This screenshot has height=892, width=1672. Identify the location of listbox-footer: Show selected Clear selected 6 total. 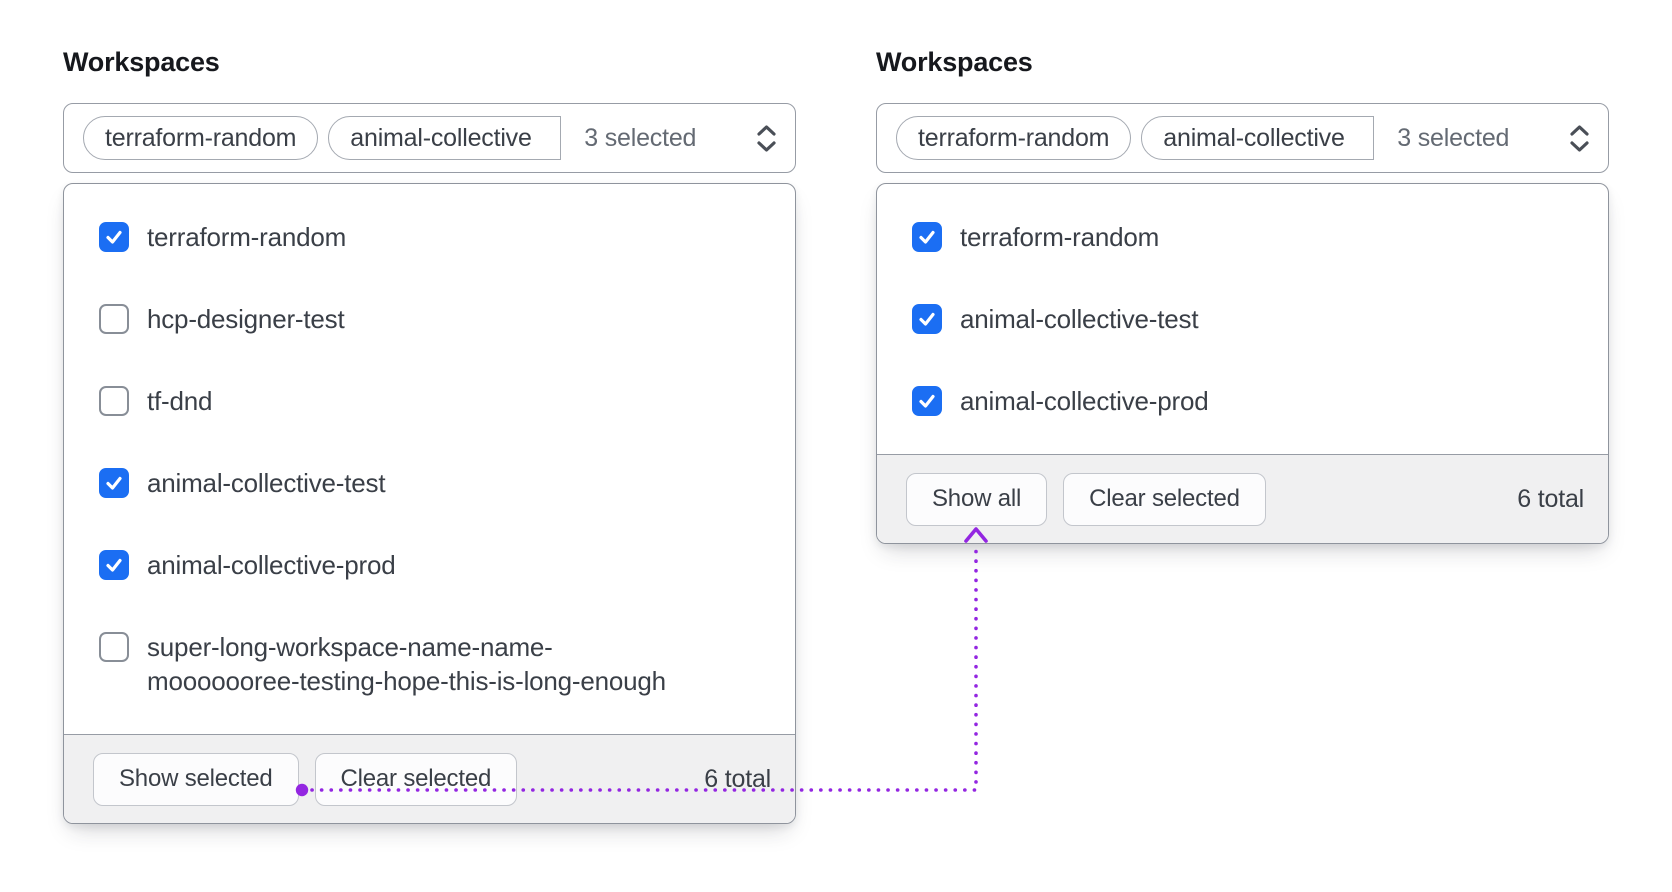
(429, 778).